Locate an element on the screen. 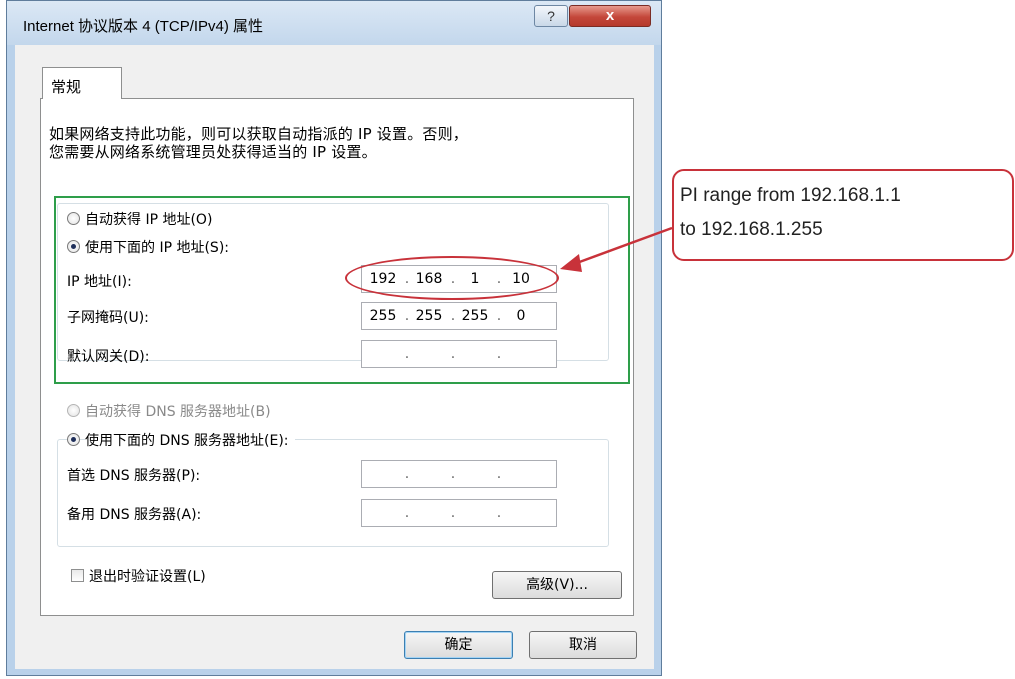  callout-line-1: PI range from 192.168.1.1 is located at coordinates (790, 195).